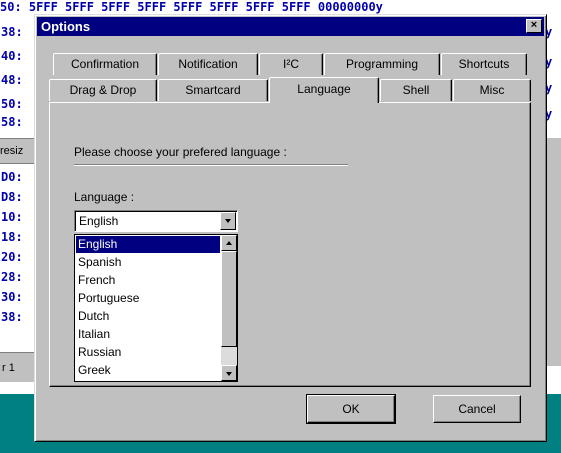 Image resolution: width=561 pixels, height=453 pixels. What do you see at coordinates (229, 299) in the screenshot?
I see `scroll-thumb` at bounding box center [229, 299].